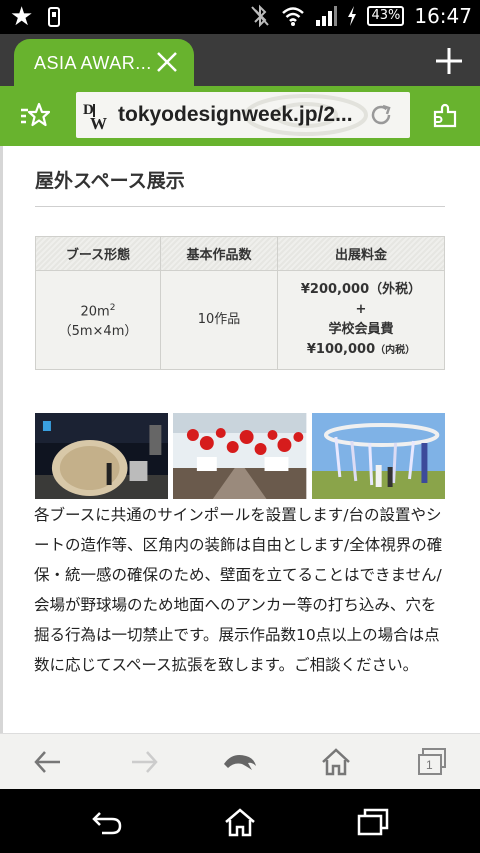  What do you see at coordinates (395, 350) in the screenshot?
I see `fee-member-note: （内税）` at bounding box center [395, 350].